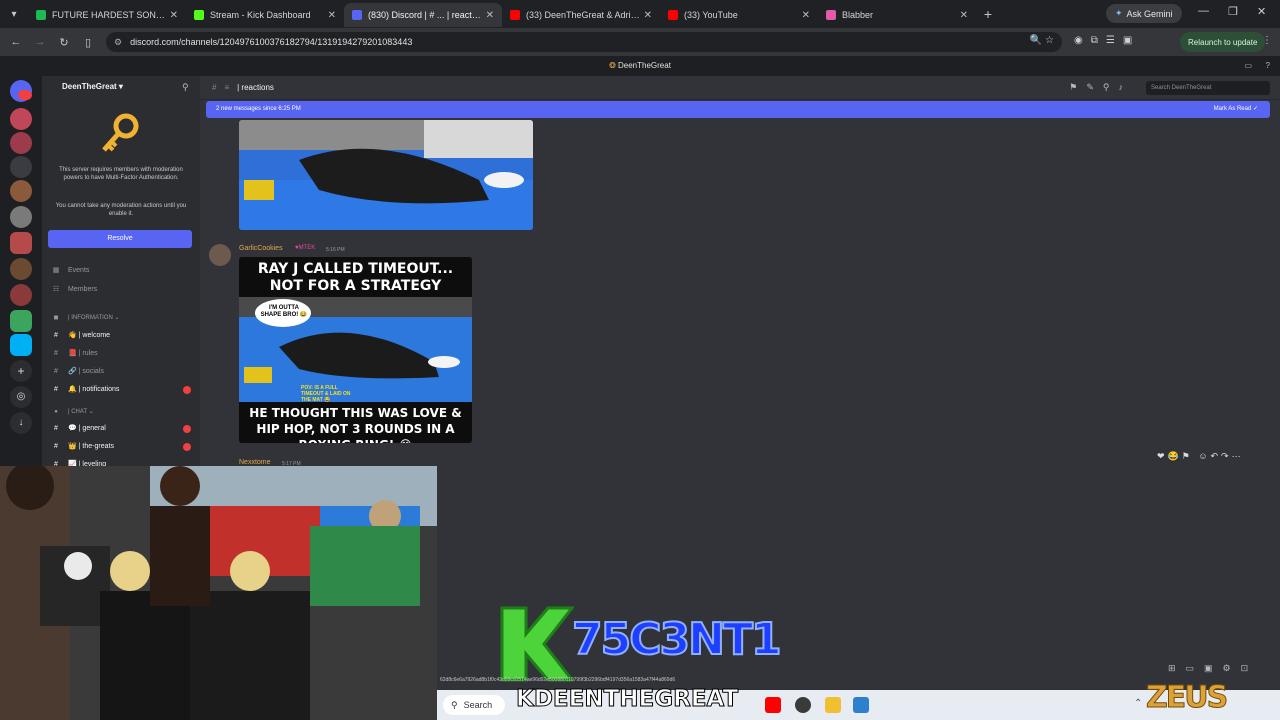 This screenshot has height=720, width=1280. I want to click on bottom-toolbar-icons: ⊞▭▣⚙⊡, so click(1213, 668).